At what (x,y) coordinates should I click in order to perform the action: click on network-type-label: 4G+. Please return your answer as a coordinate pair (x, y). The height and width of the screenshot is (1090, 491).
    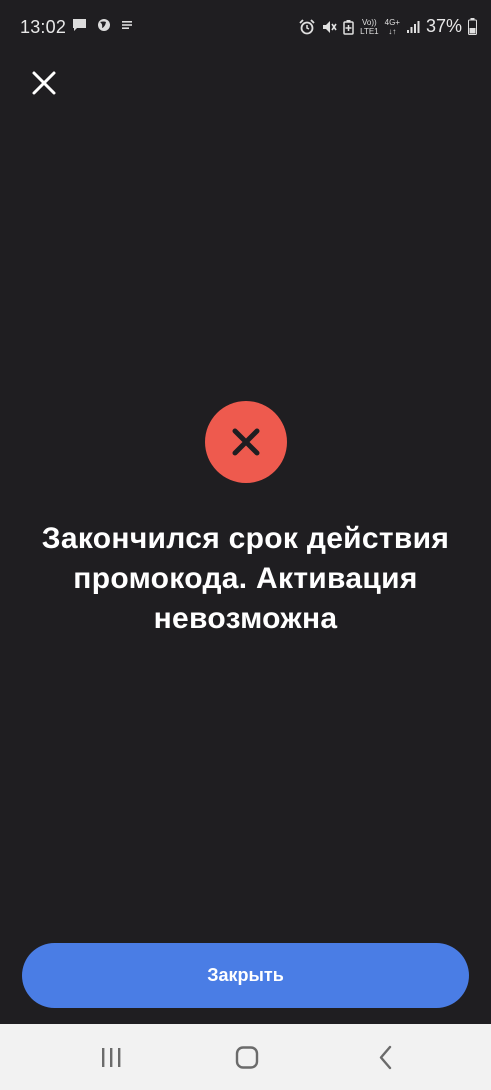
    Looking at the image, I should click on (392, 22).